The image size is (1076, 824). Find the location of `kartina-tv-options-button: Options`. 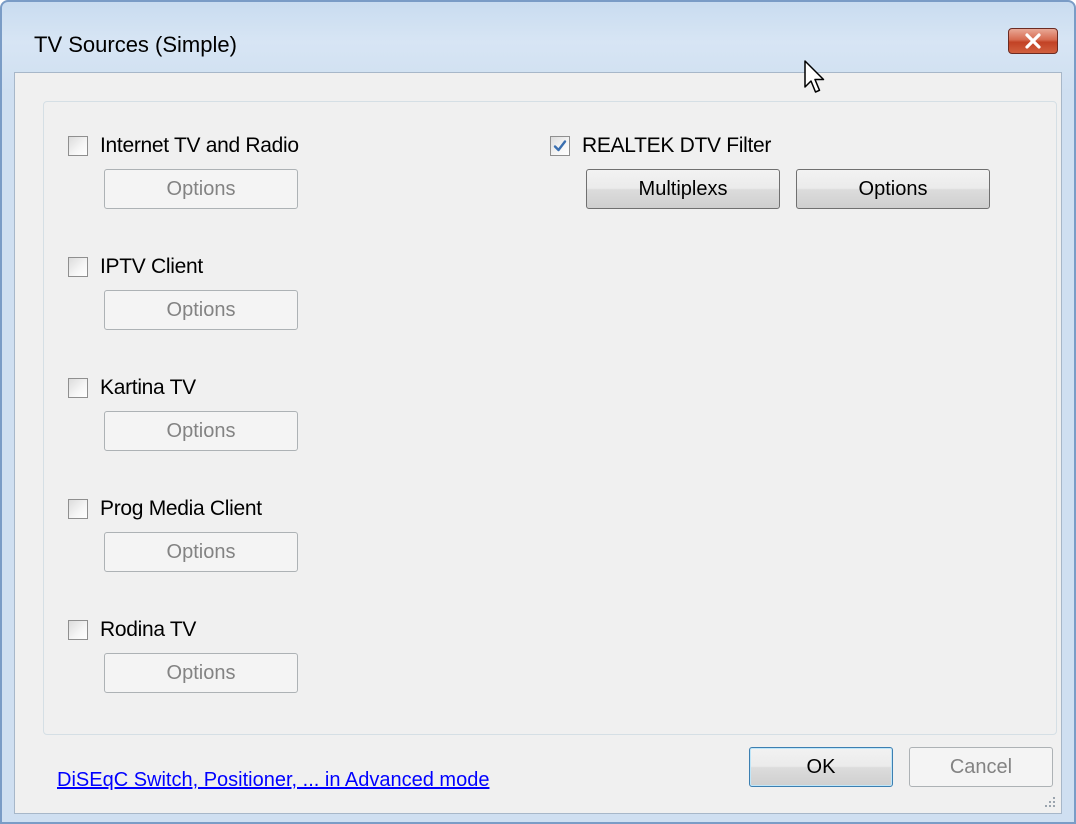

kartina-tv-options-button: Options is located at coordinates (201, 431).